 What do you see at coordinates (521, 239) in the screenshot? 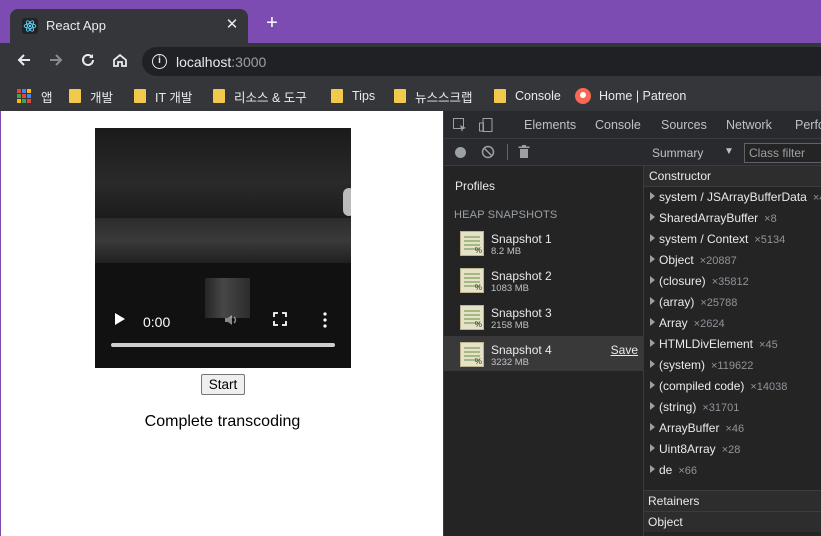
I see `snapshot-name: Snapshot 1` at bounding box center [521, 239].